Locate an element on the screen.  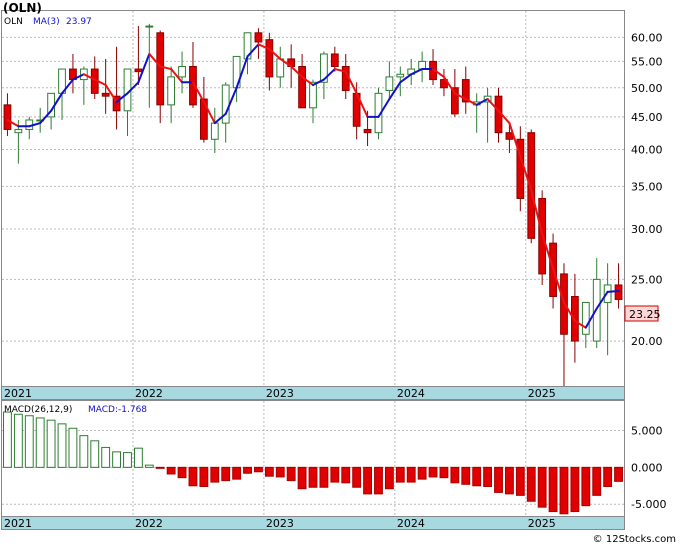
price-legend-ma-value: 23.97 is located at coordinates (79, 22).